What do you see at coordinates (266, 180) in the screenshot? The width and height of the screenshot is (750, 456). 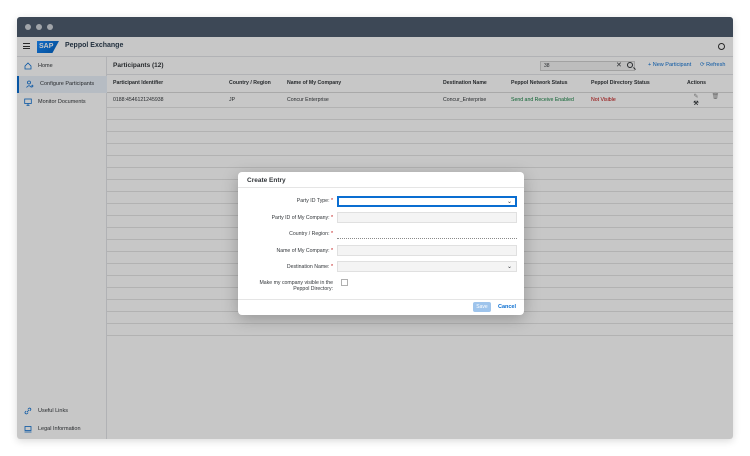 I see `dialog-title: Create Entry` at bounding box center [266, 180].